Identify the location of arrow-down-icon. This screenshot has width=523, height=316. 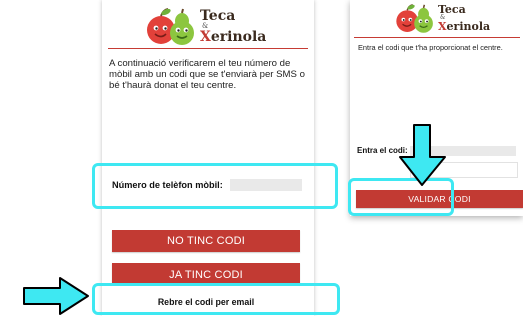
(422, 155).